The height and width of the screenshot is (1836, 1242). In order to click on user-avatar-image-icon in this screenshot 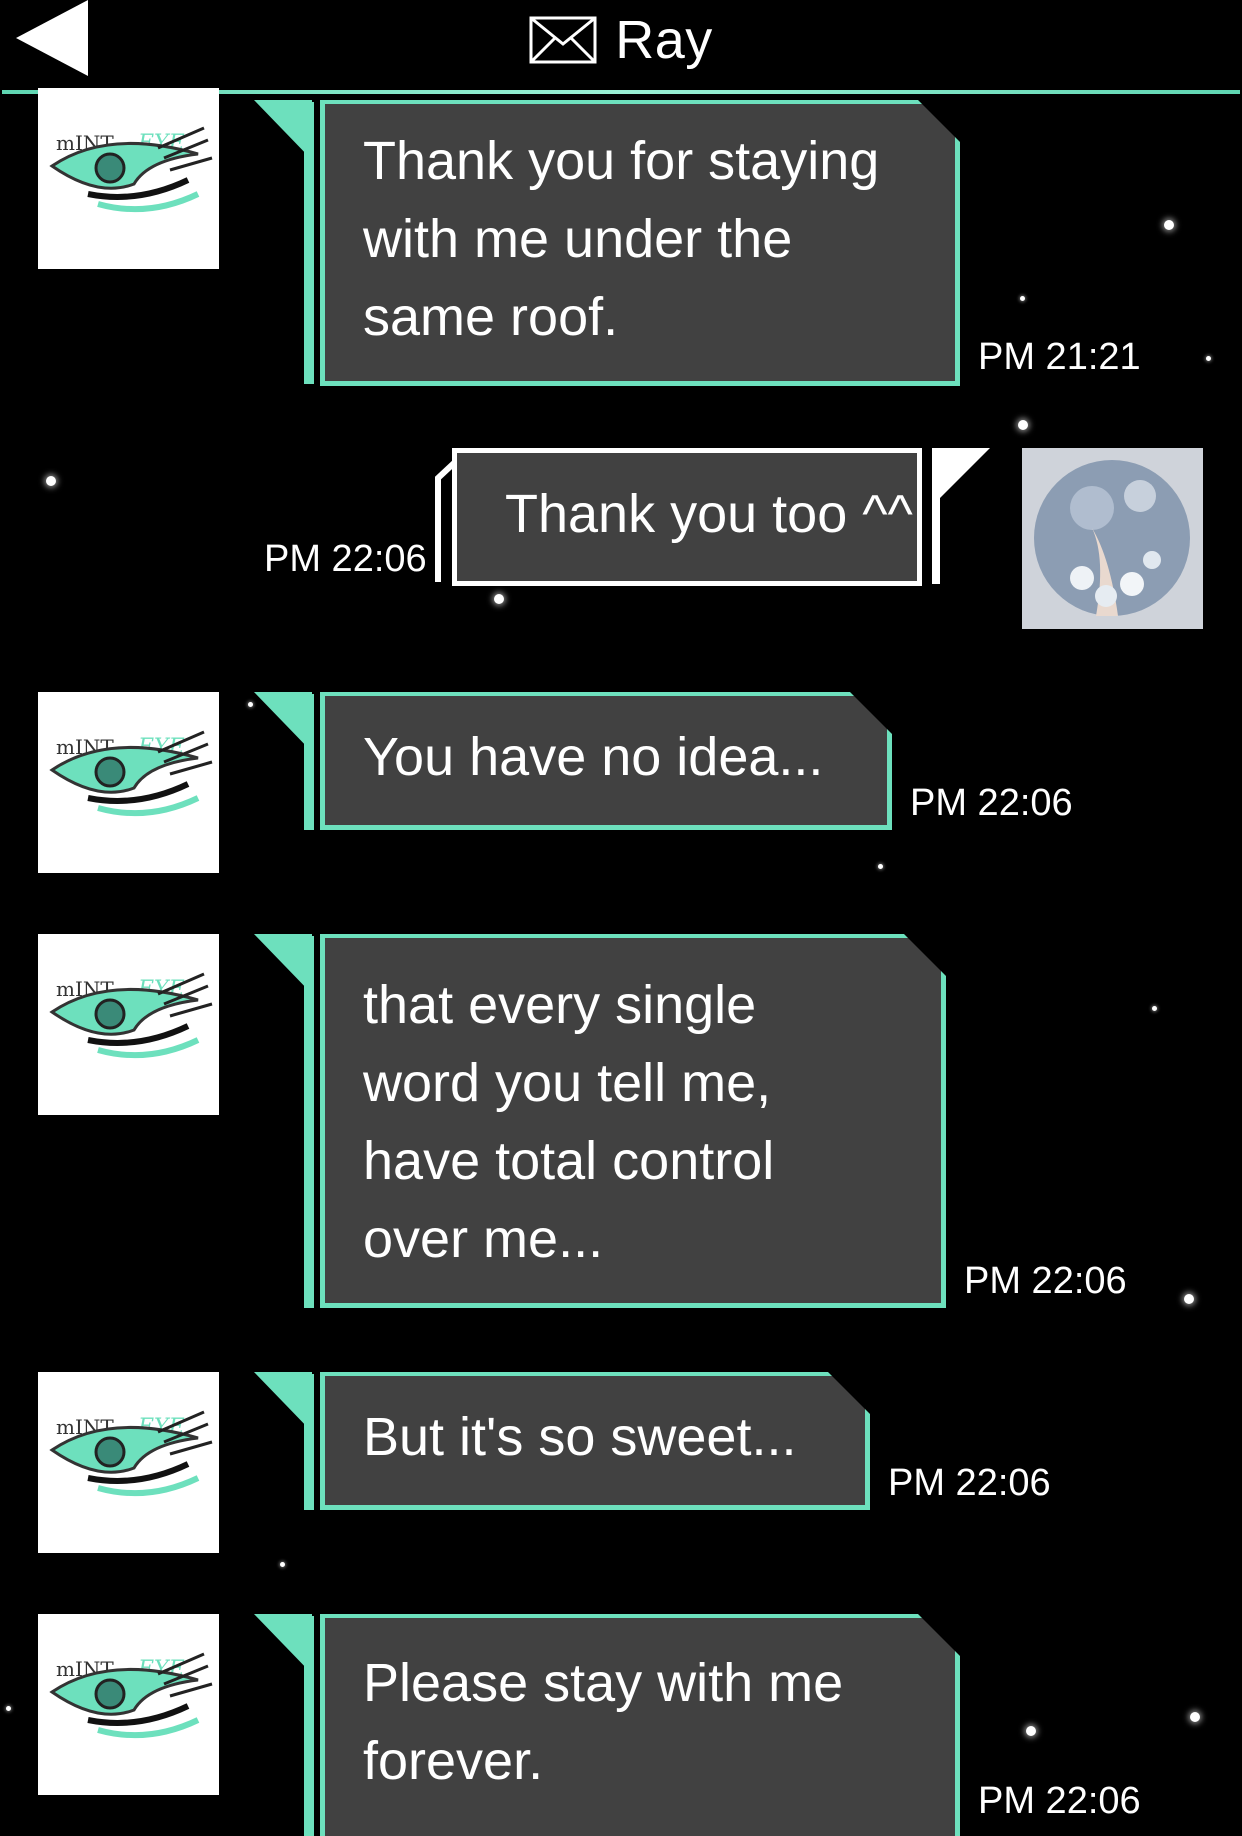, I will do `click(1112, 538)`.